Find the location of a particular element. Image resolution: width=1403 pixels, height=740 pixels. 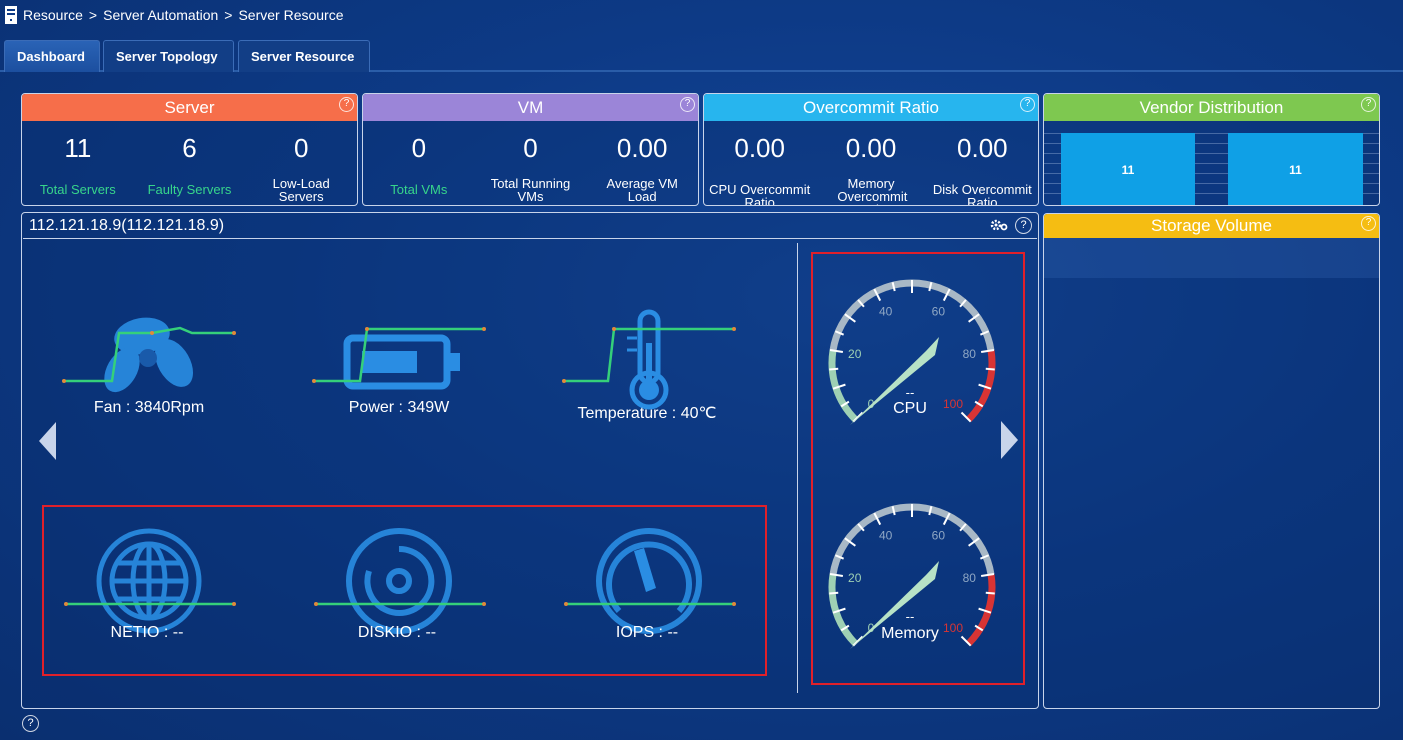

stat-cpu-overcommit: 0.00 CPU Overcommit Ratio is located at coordinates (759, 163).